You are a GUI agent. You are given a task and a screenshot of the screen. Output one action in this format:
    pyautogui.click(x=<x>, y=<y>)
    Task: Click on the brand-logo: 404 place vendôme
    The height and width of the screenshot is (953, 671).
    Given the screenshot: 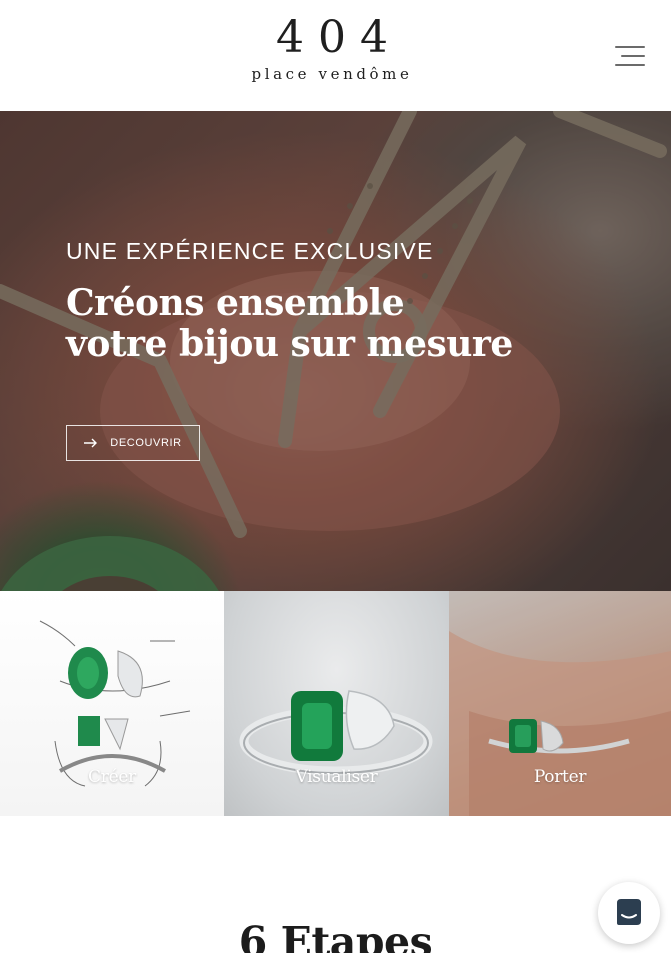 What is the action you would take?
    pyautogui.click(x=332, y=51)
    